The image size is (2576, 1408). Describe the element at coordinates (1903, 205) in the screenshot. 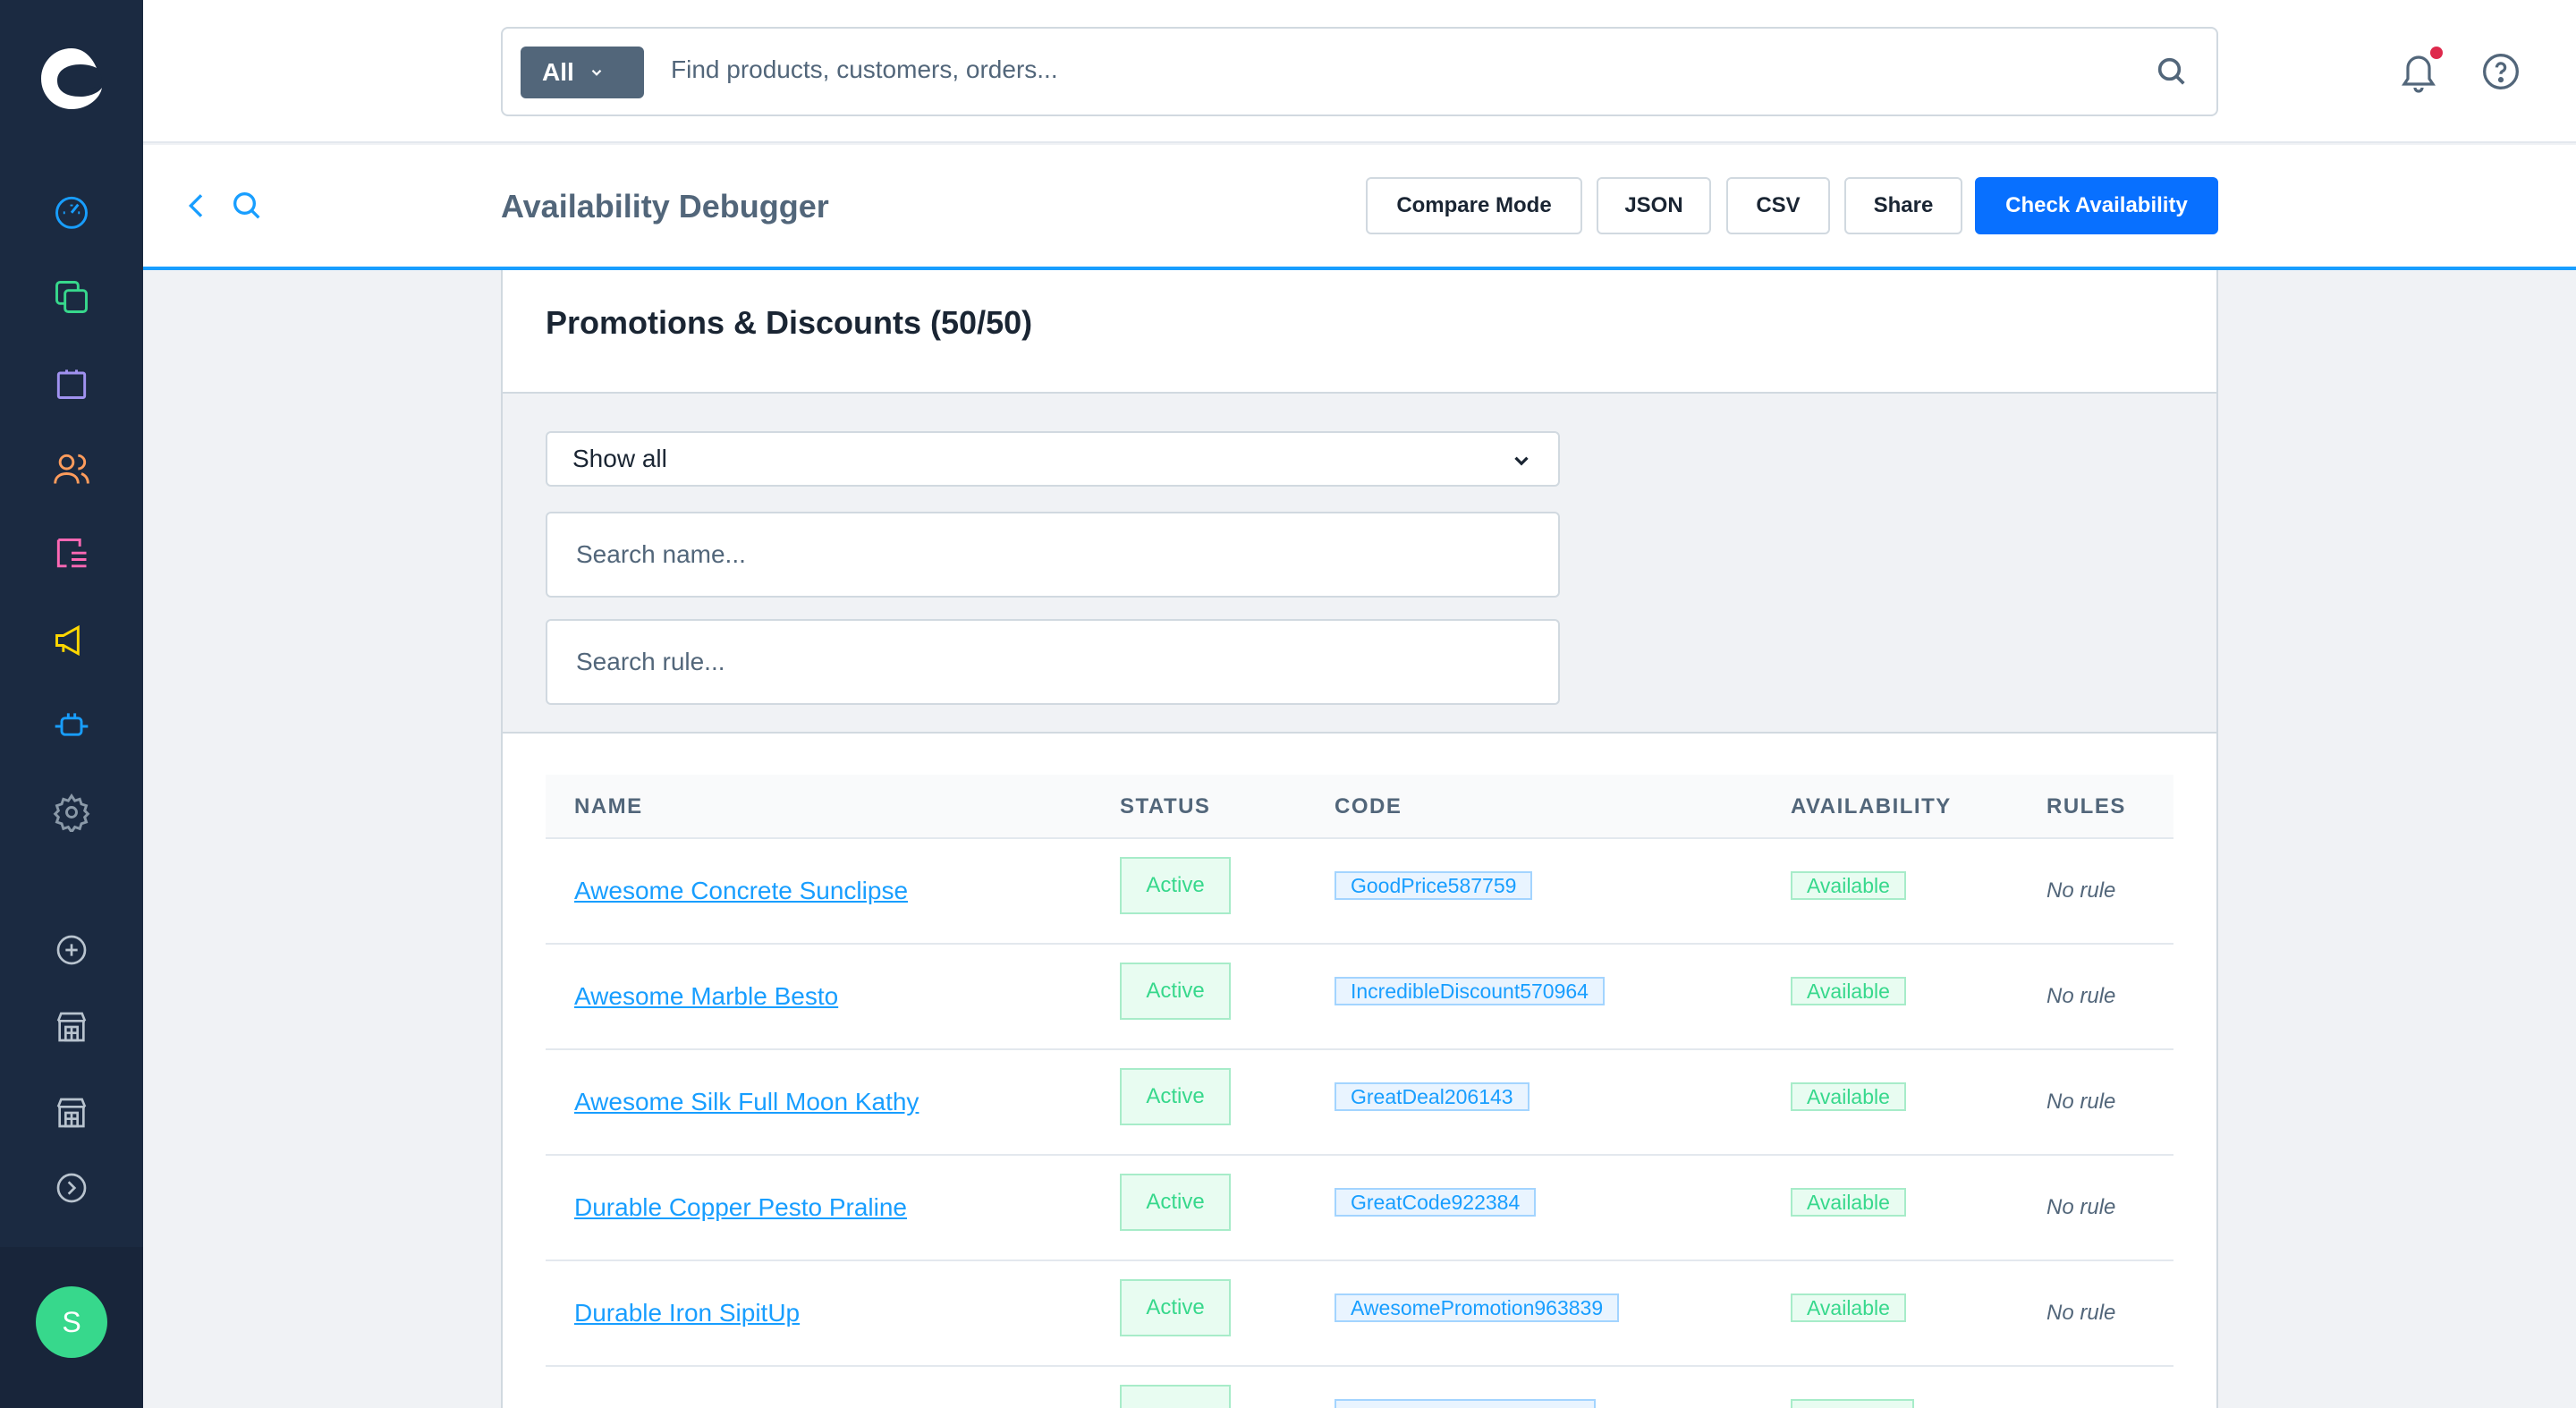

I see `share-button: Share` at that location.